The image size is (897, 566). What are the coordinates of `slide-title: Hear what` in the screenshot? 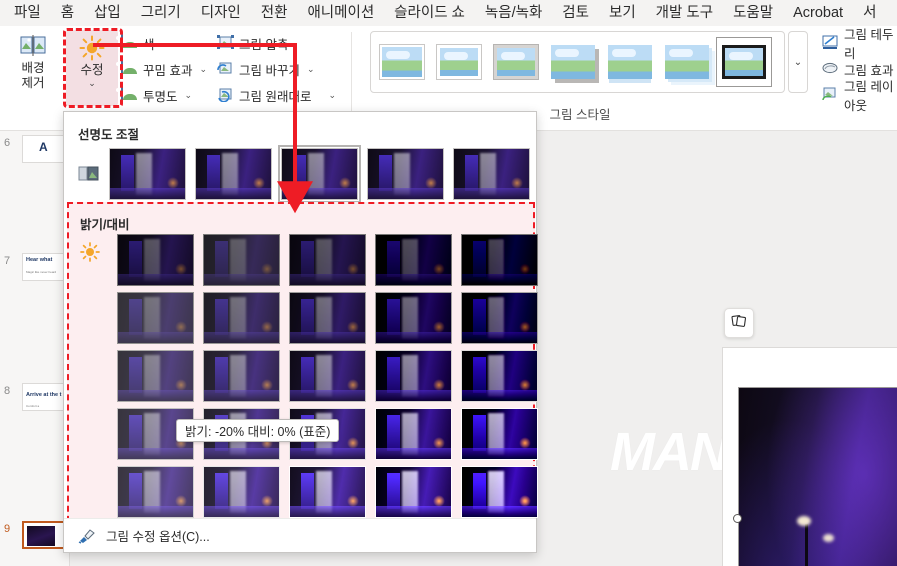 It's located at (39, 260).